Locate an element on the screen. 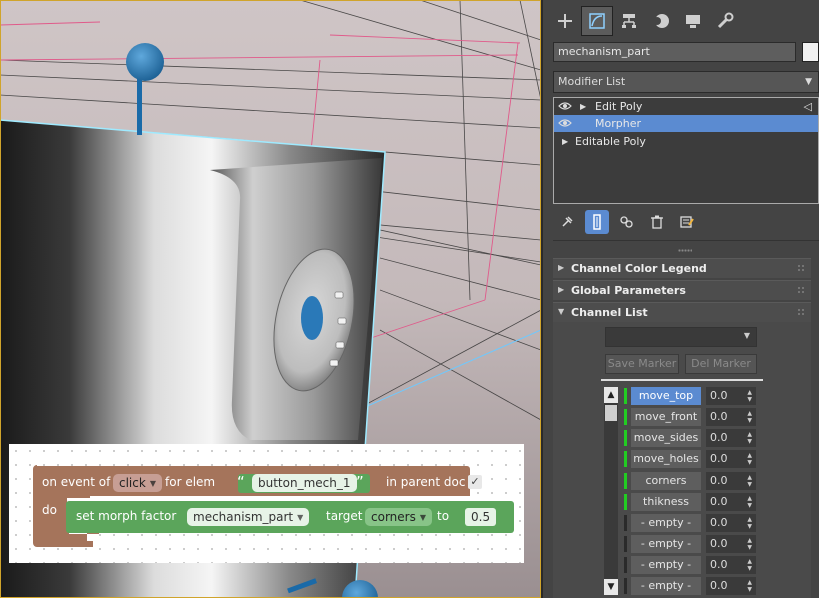 This screenshot has height=598, width=819. utilities-tab-icon is located at coordinates (725, 21).